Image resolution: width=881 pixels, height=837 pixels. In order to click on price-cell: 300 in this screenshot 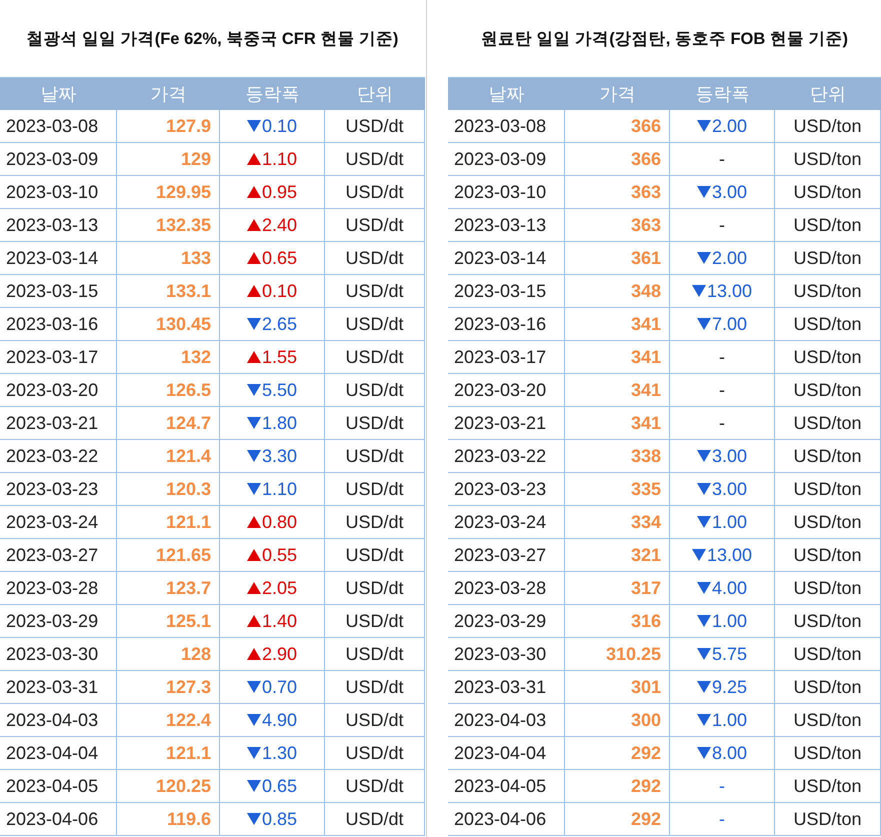, I will do `click(617, 720)`.